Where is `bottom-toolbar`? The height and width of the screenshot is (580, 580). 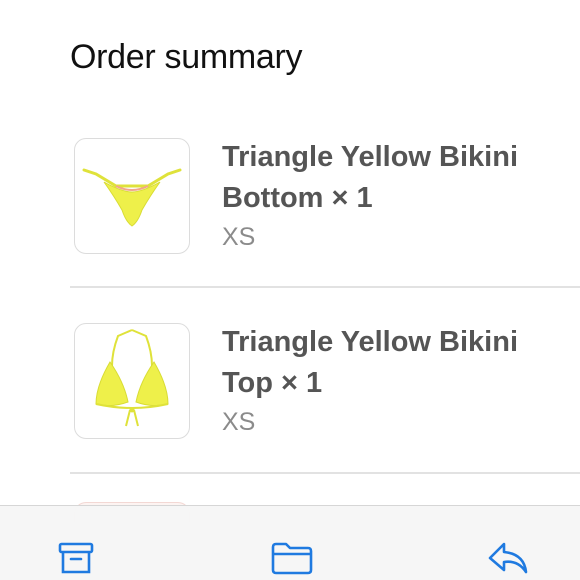
bottom-toolbar is located at coordinates (290, 542).